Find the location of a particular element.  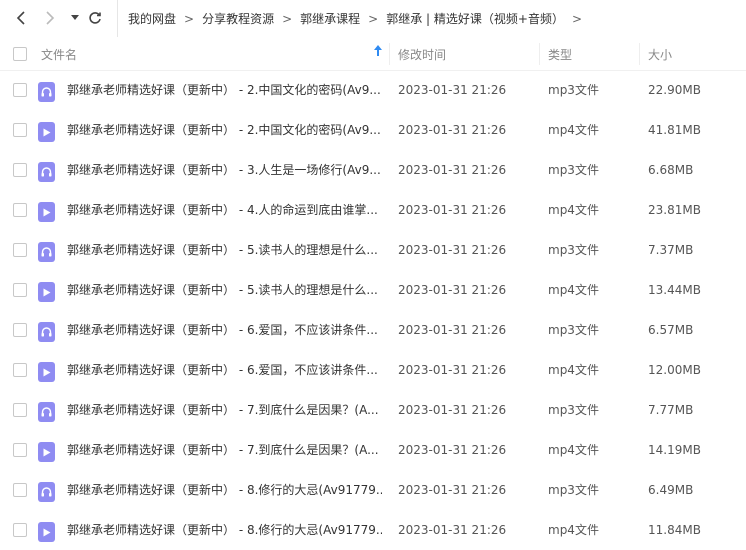

chevron-right-icon is located at coordinates (50, 18).